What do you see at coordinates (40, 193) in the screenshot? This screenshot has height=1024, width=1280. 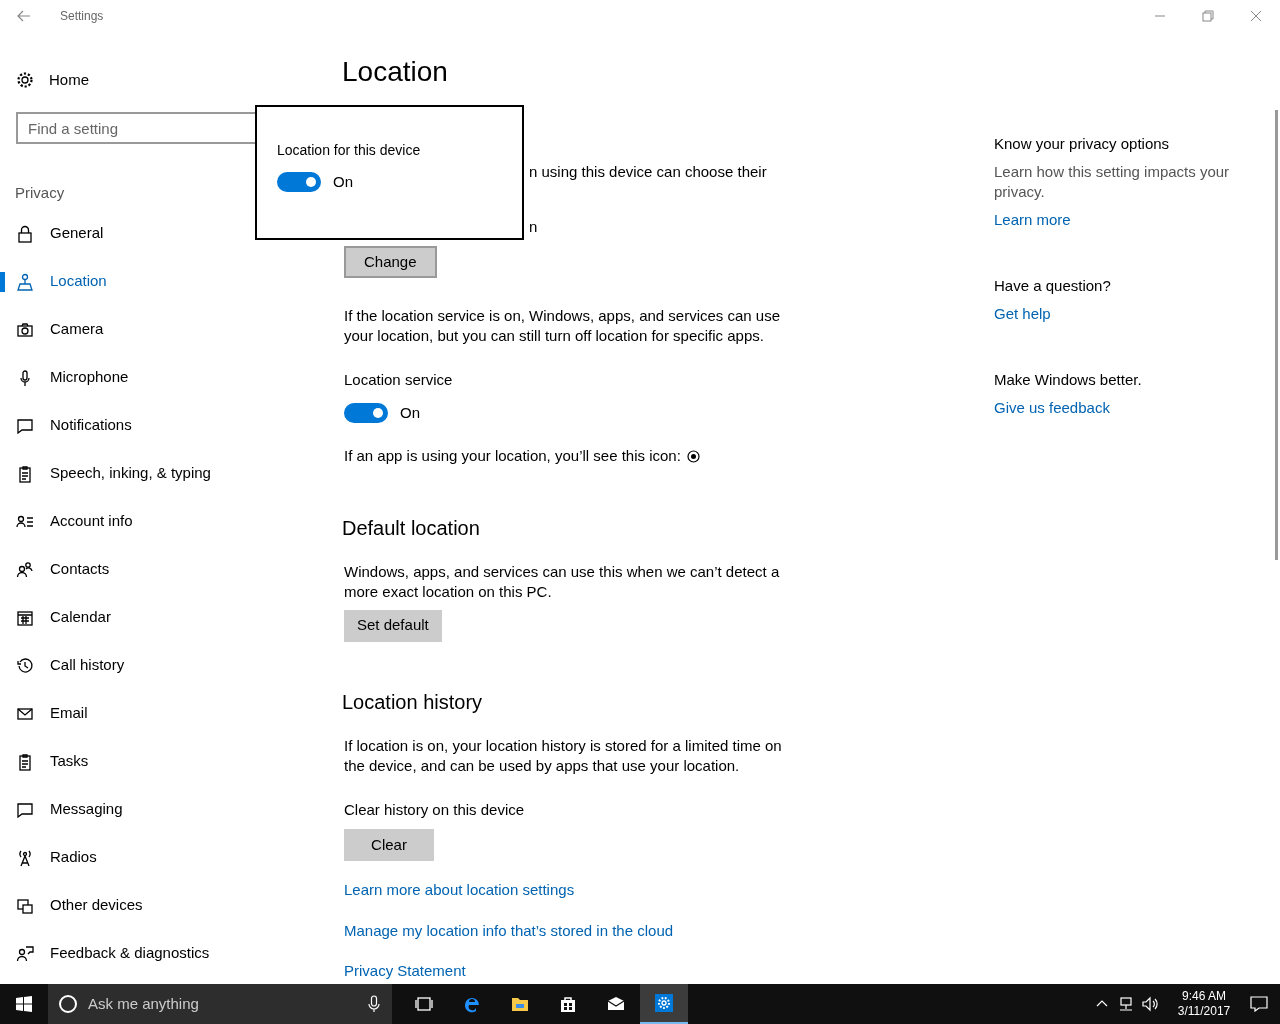 I see `section-heading: Privacy` at bounding box center [40, 193].